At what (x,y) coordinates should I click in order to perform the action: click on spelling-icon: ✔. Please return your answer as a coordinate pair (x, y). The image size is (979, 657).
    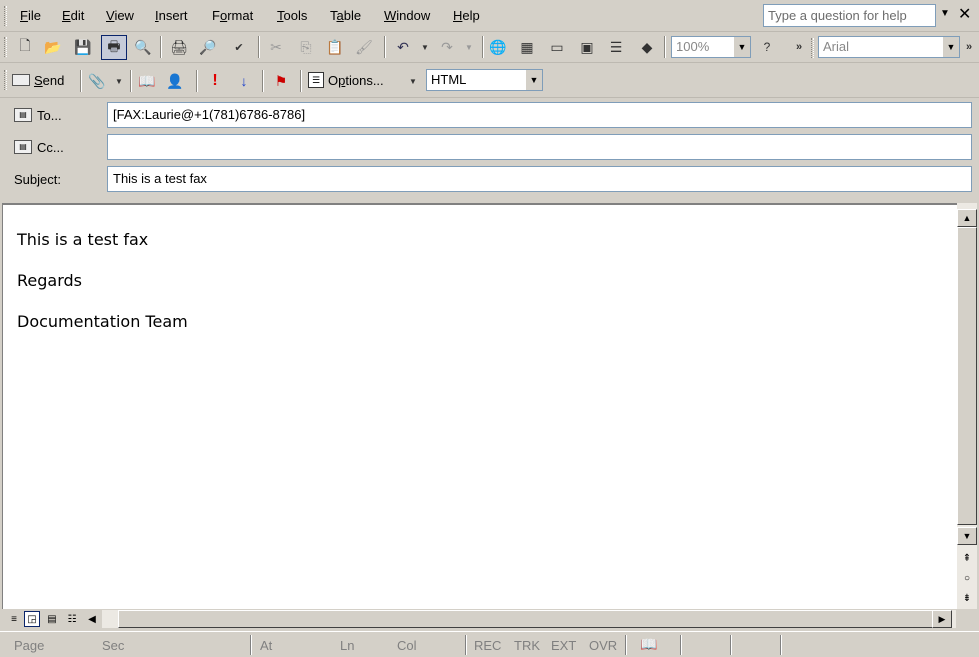
    Looking at the image, I should click on (239, 47).